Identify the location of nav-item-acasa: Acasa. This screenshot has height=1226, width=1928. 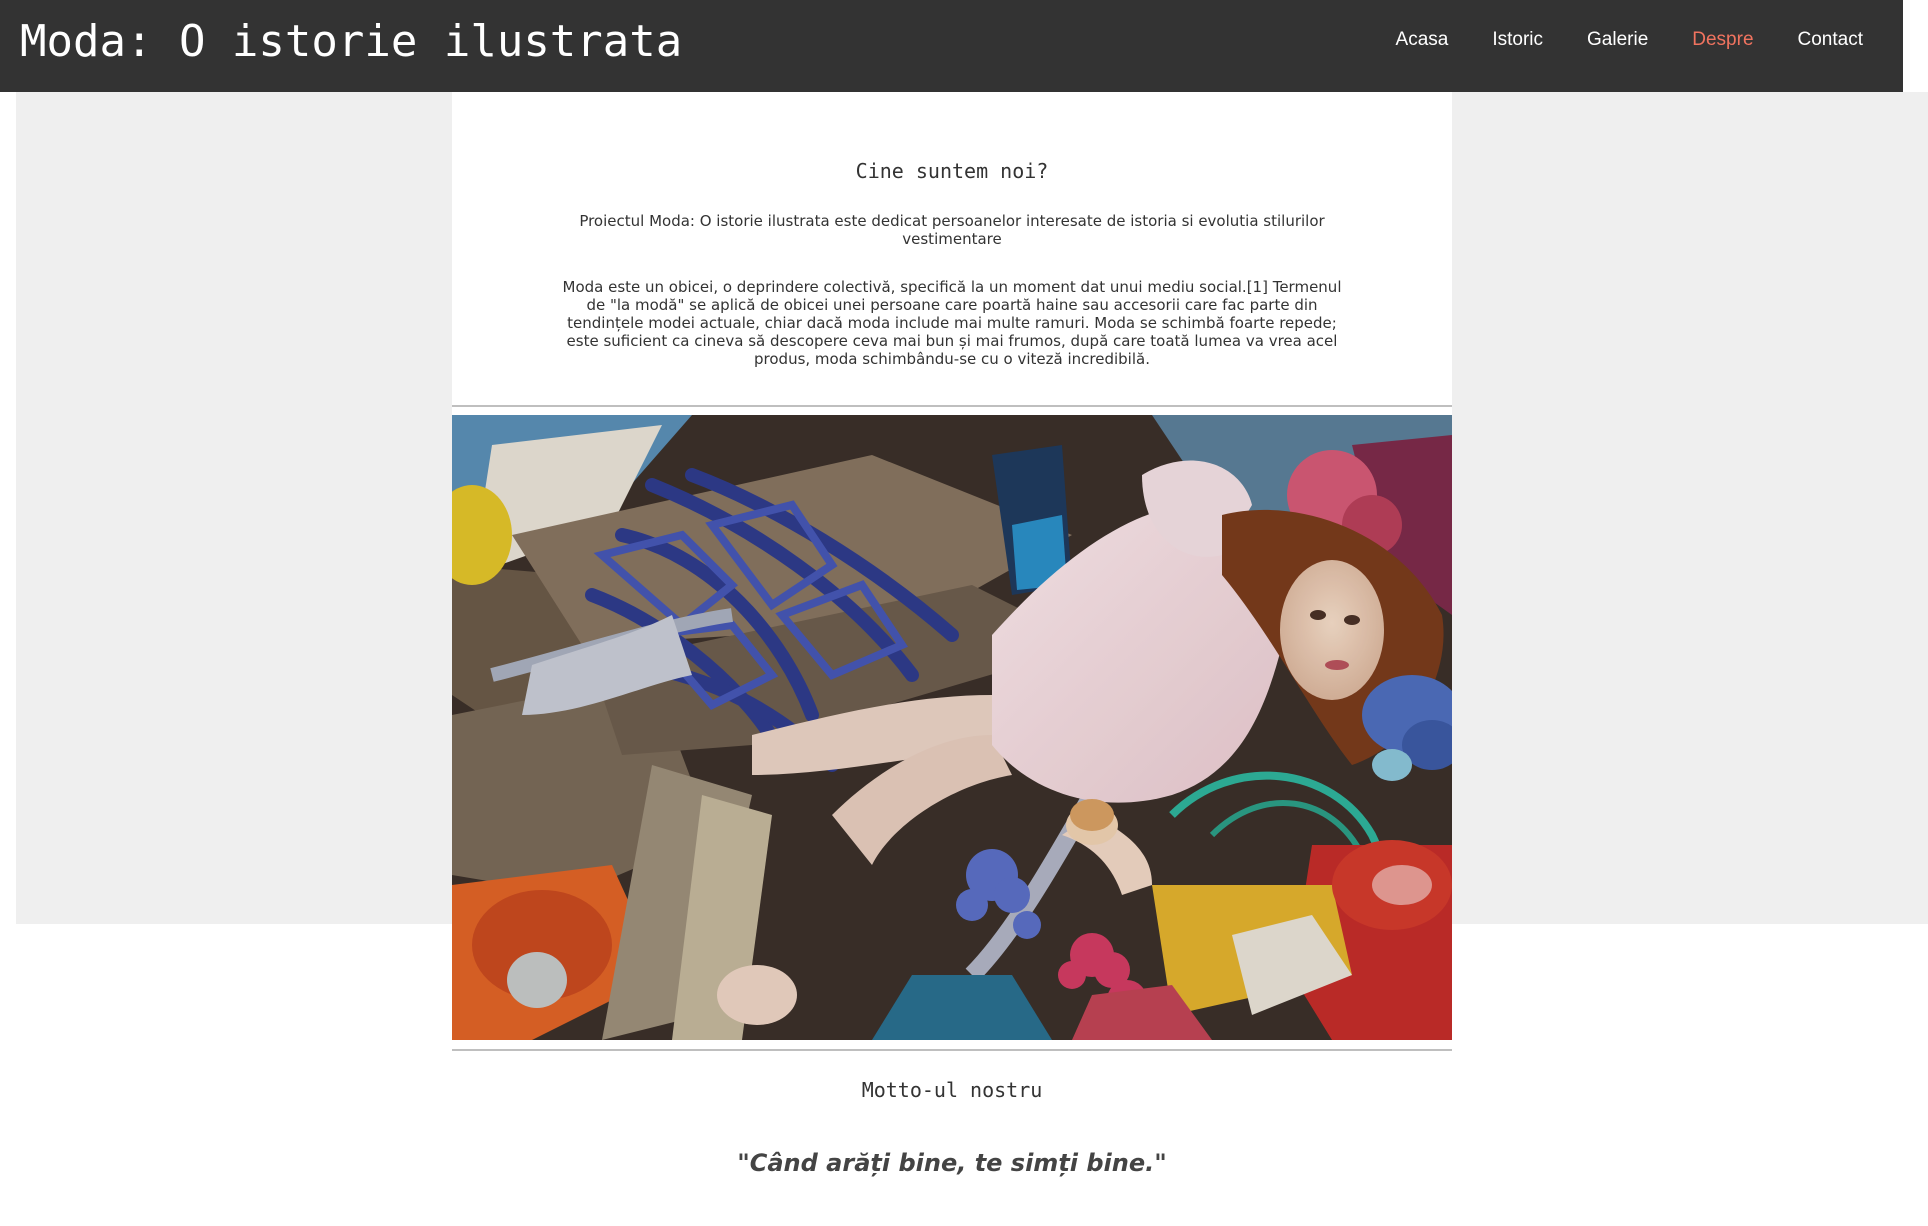
(1422, 40).